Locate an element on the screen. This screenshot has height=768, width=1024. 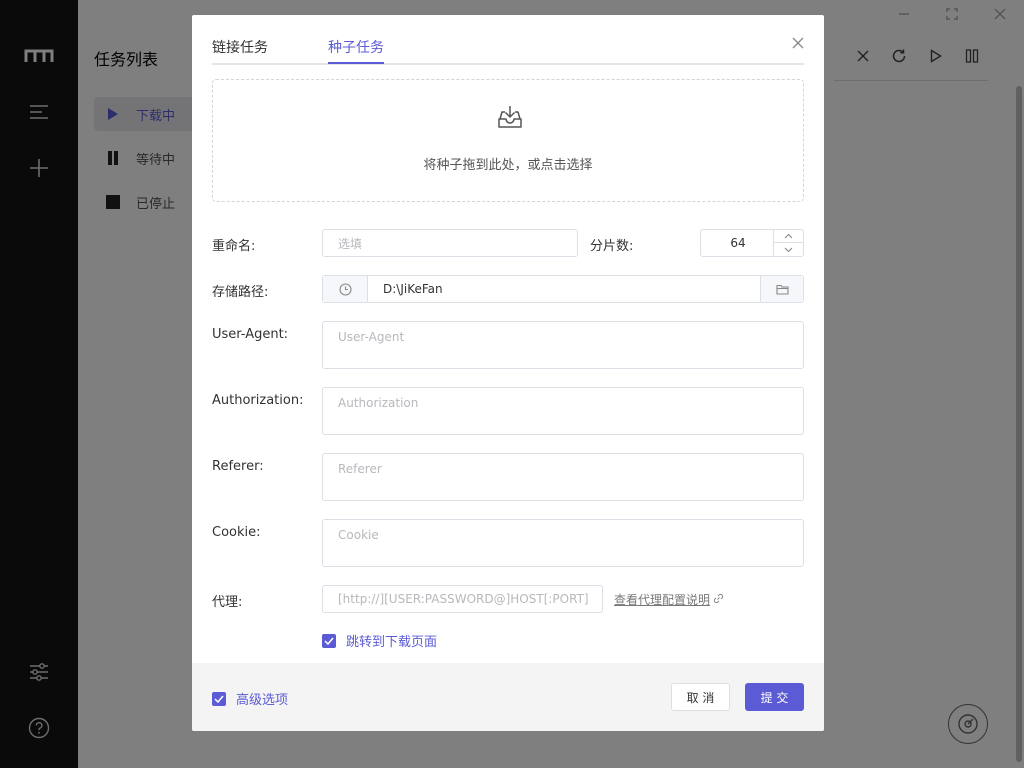
user-agent-label: User-Agent: is located at coordinates (250, 334).